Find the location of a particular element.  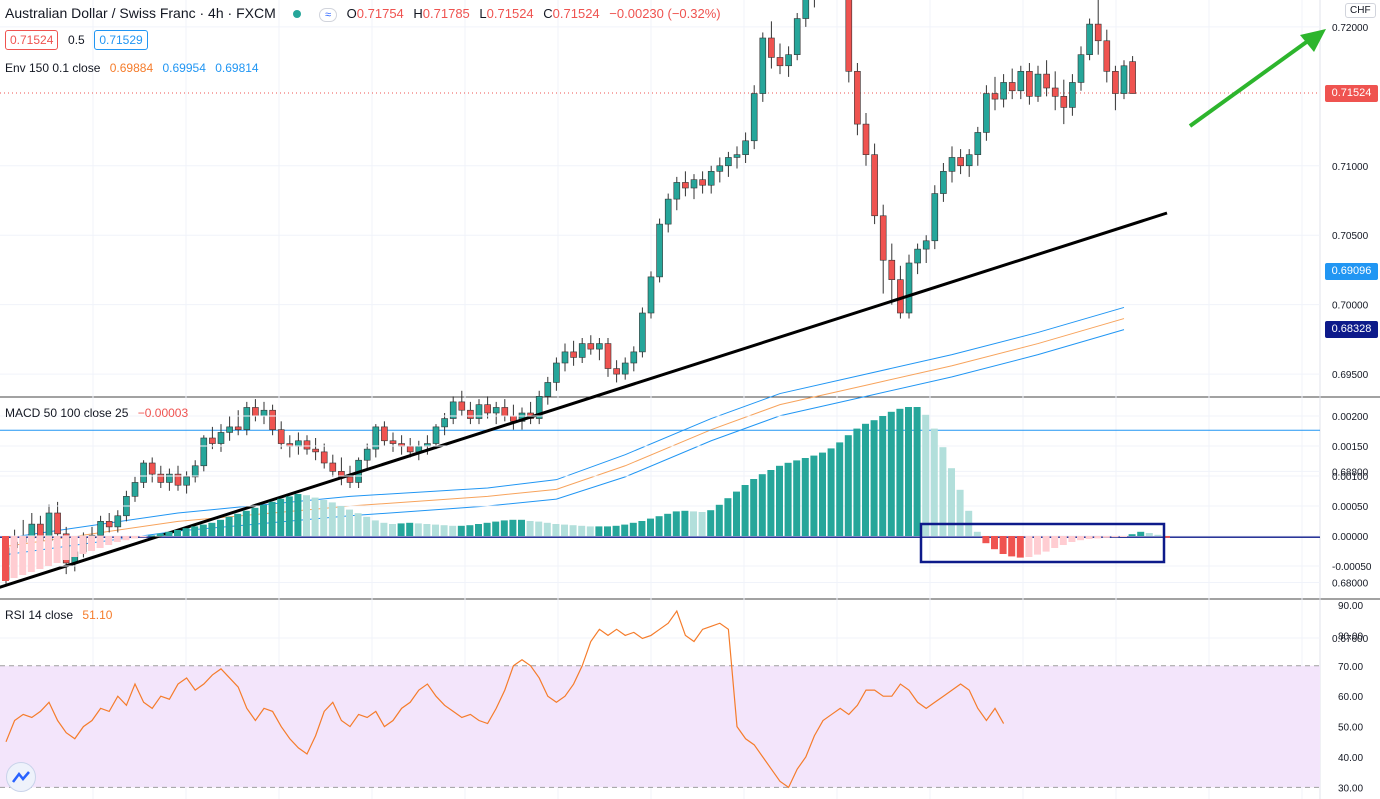

macd-label: MACD 50 100 close 25 is located at coordinates (67, 413).